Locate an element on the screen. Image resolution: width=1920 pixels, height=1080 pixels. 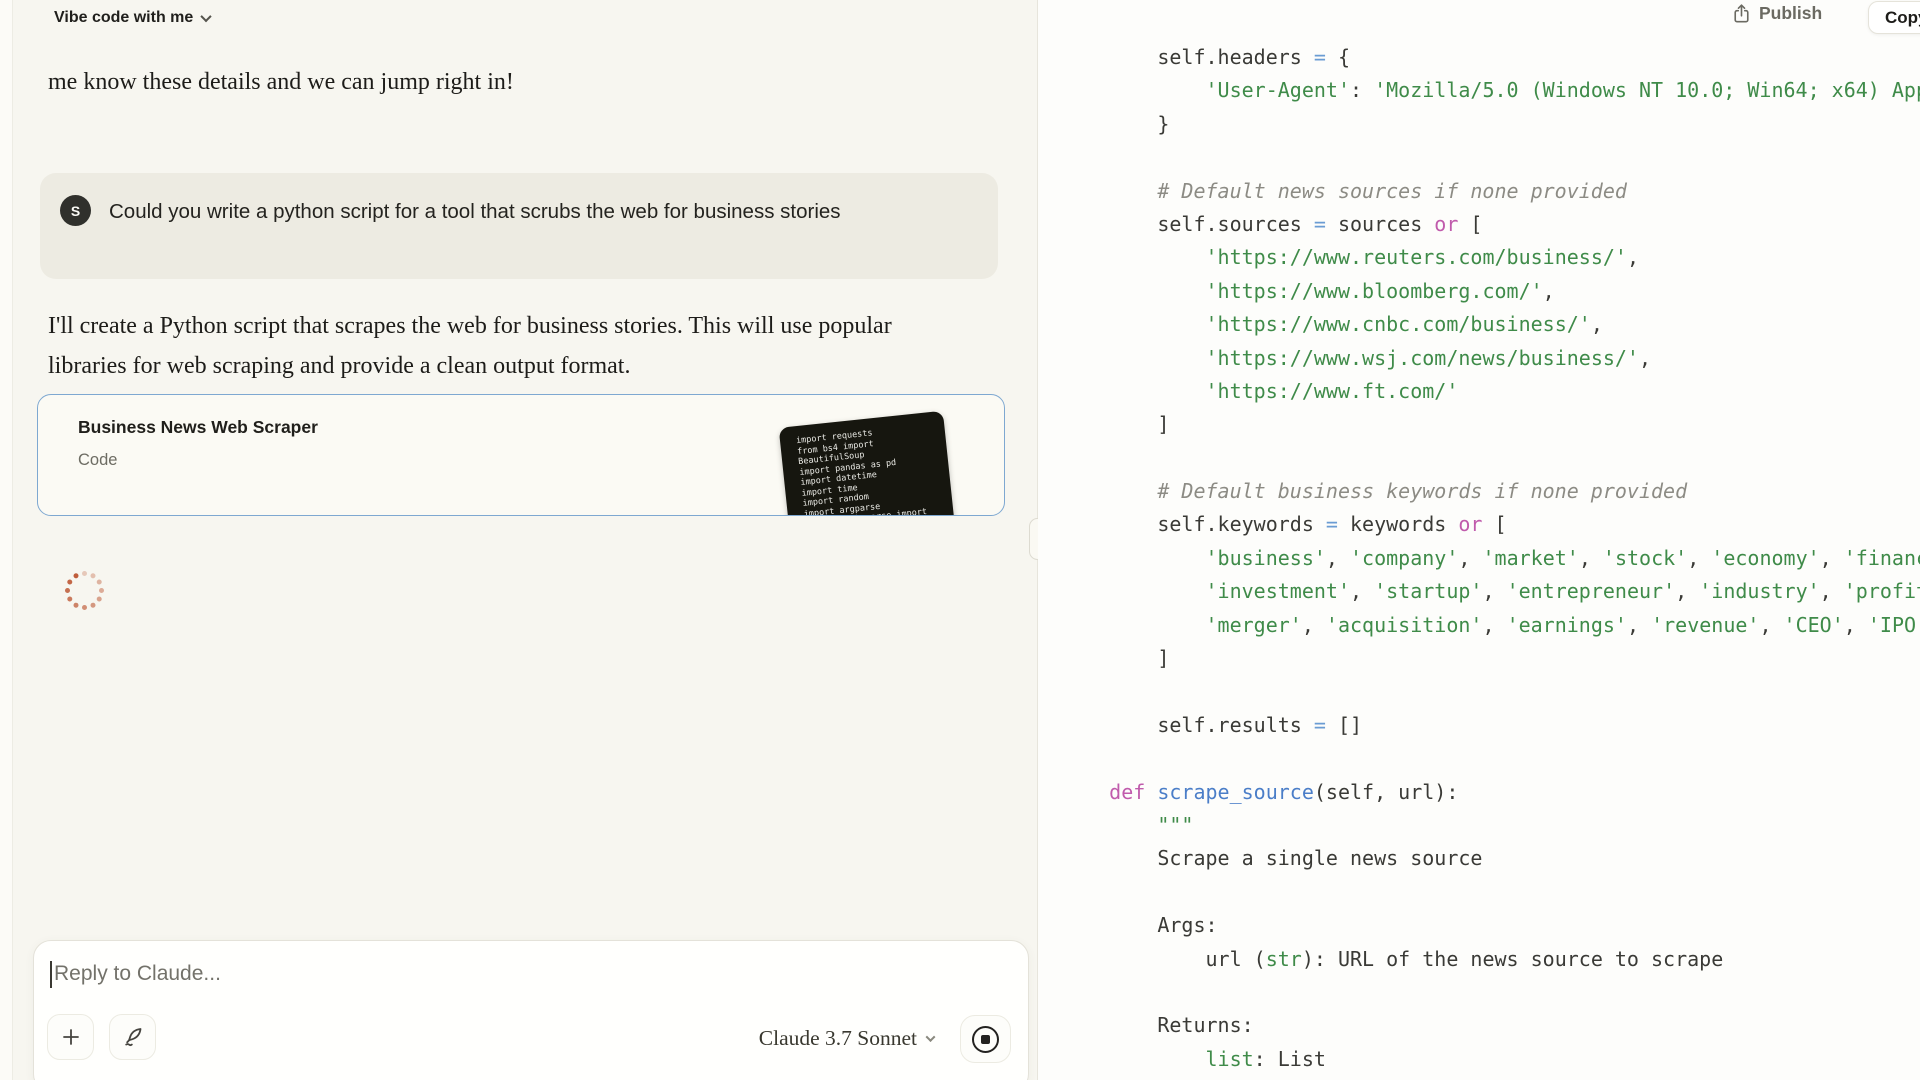
conversation-title: Vibe code with me is located at coordinates (124, 17).